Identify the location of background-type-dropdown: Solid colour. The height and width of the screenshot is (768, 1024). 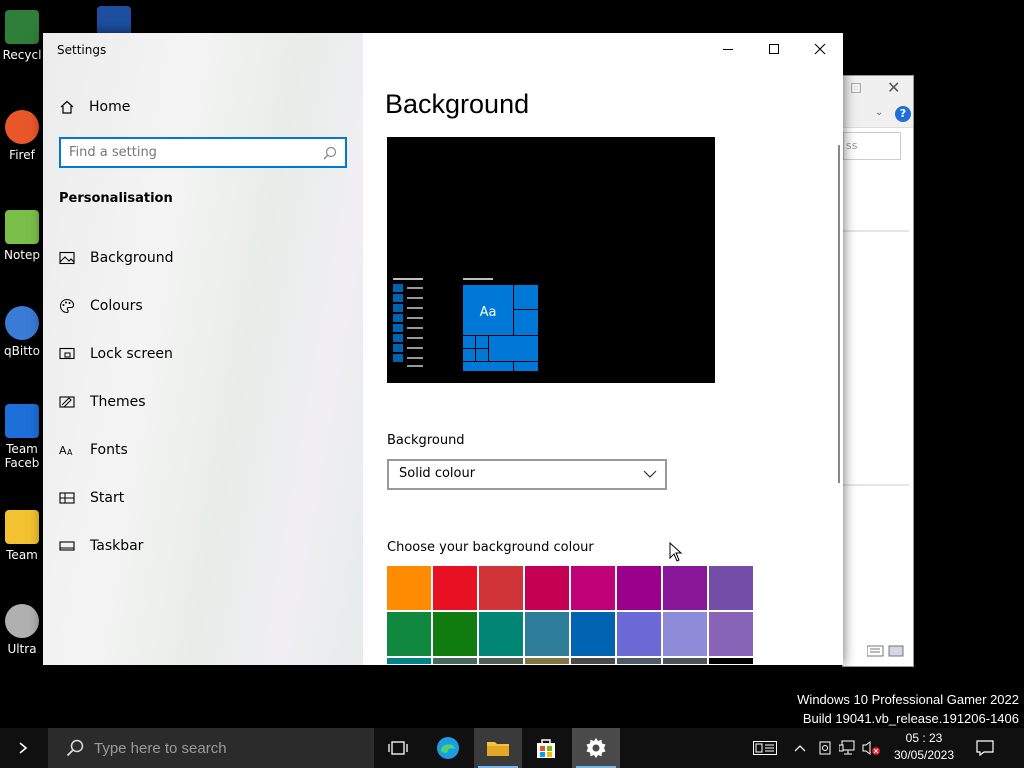
(527, 474).